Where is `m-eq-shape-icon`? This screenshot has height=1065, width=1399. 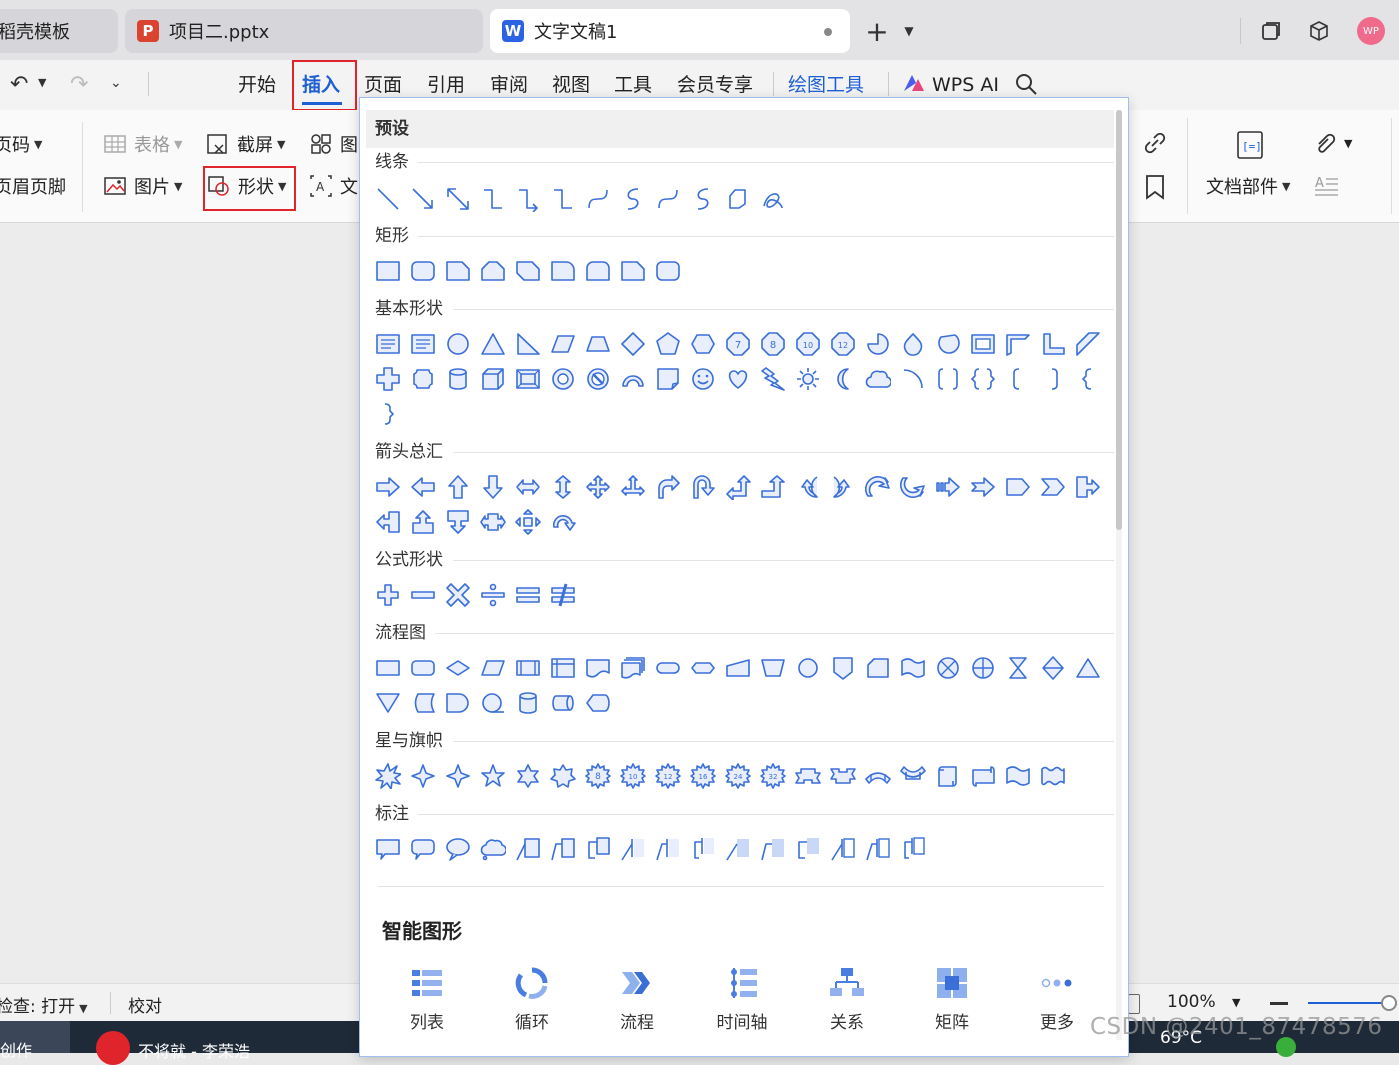 m-eq-shape-icon is located at coordinates (528, 595).